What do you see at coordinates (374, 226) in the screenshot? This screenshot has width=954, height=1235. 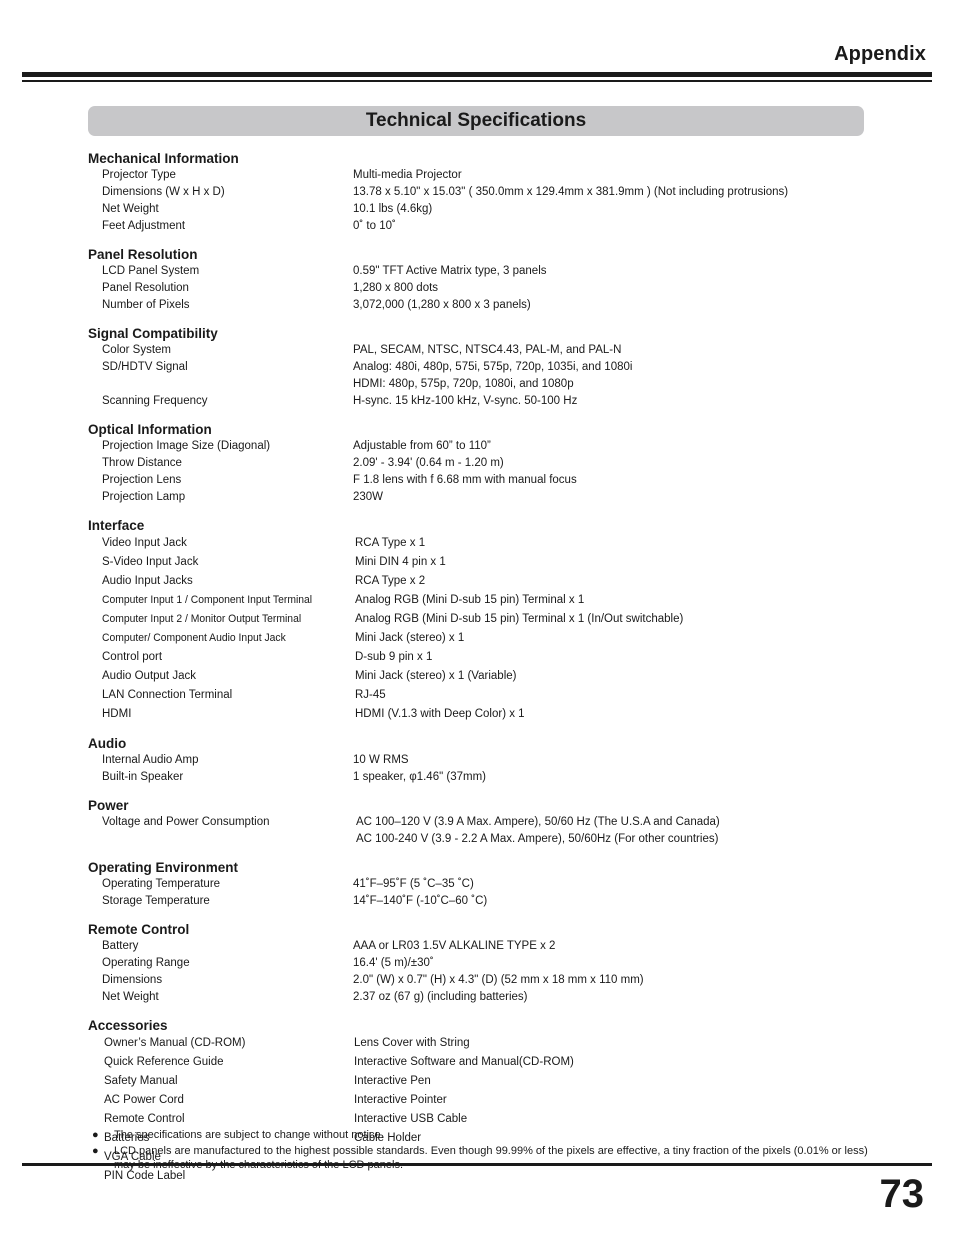 I see `spec-value: 0˚ to 10˚` at bounding box center [374, 226].